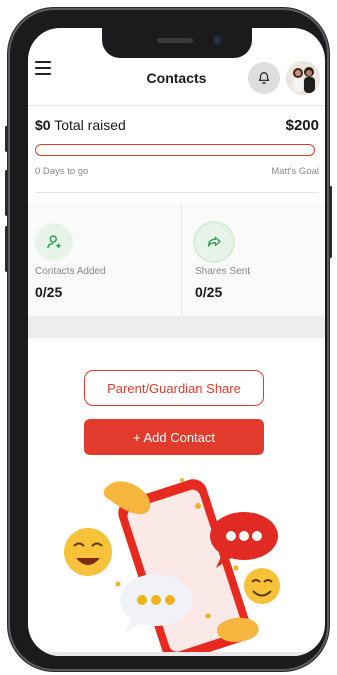  Describe the element at coordinates (176, 105) in the screenshot. I see `header-divider` at that location.